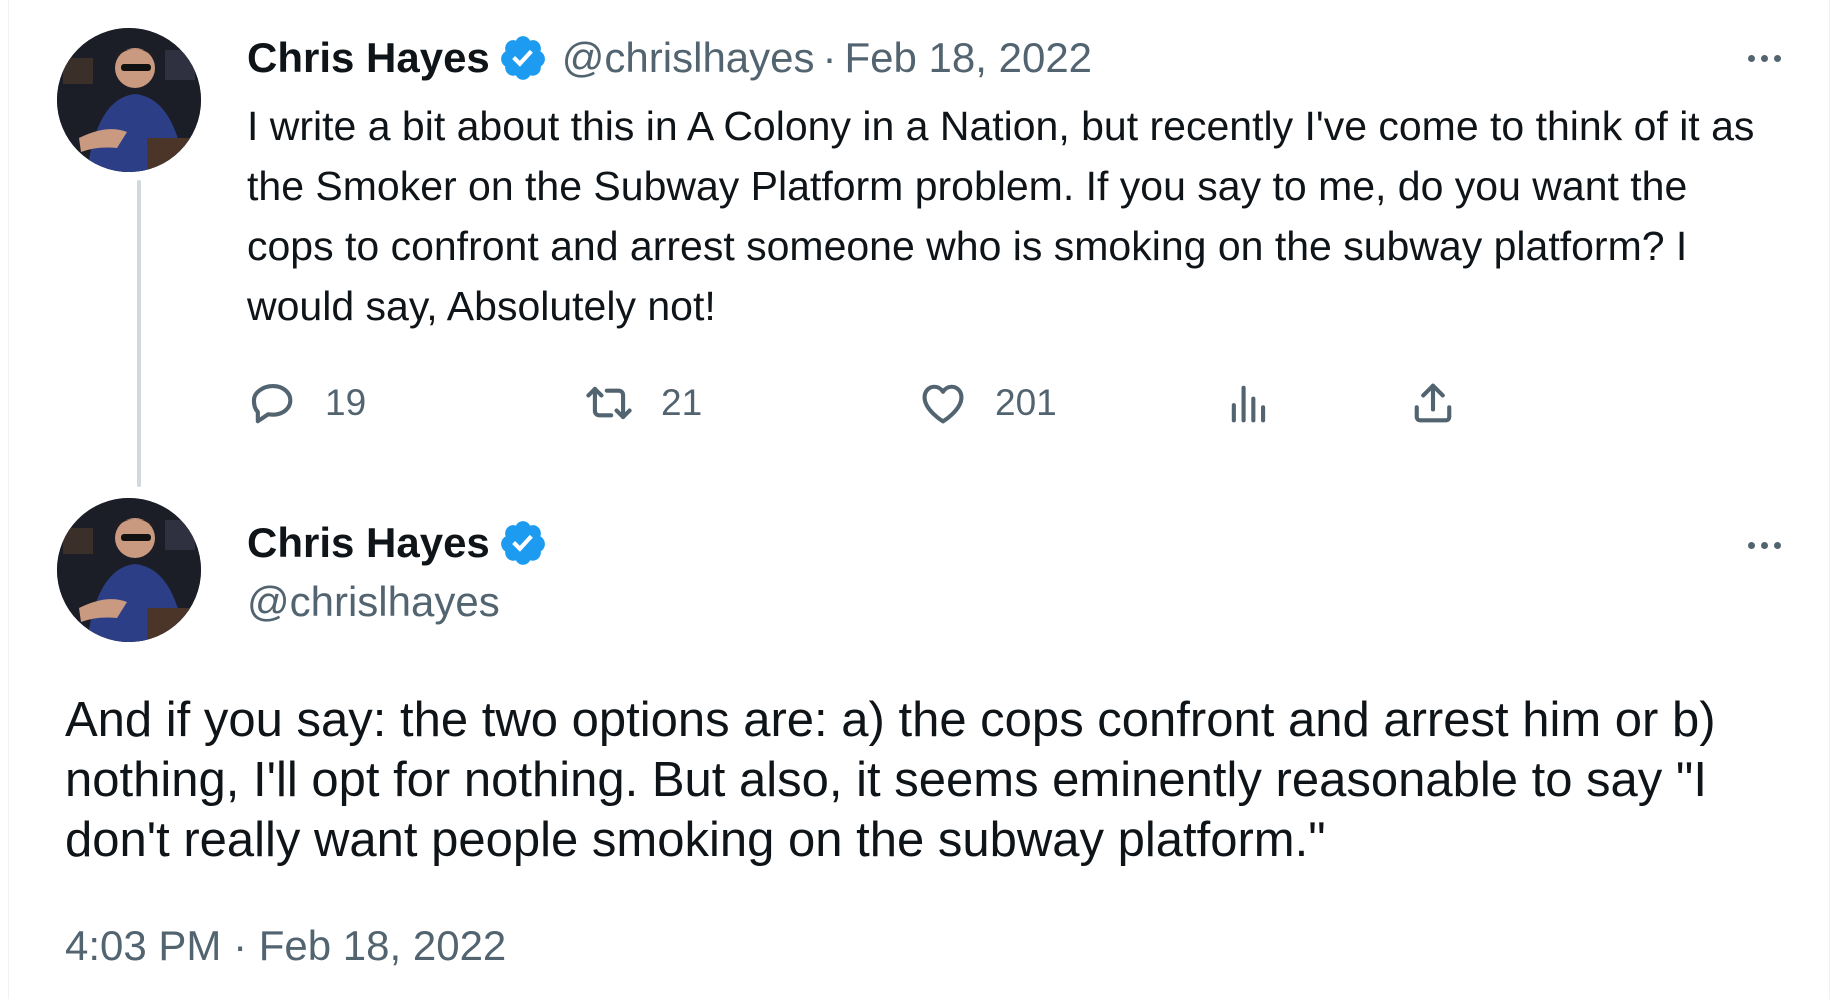 The height and width of the screenshot is (999, 1842). What do you see at coordinates (987, 403) in the screenshot?
I see `like-button: 201` at bounding box center [987, 403].